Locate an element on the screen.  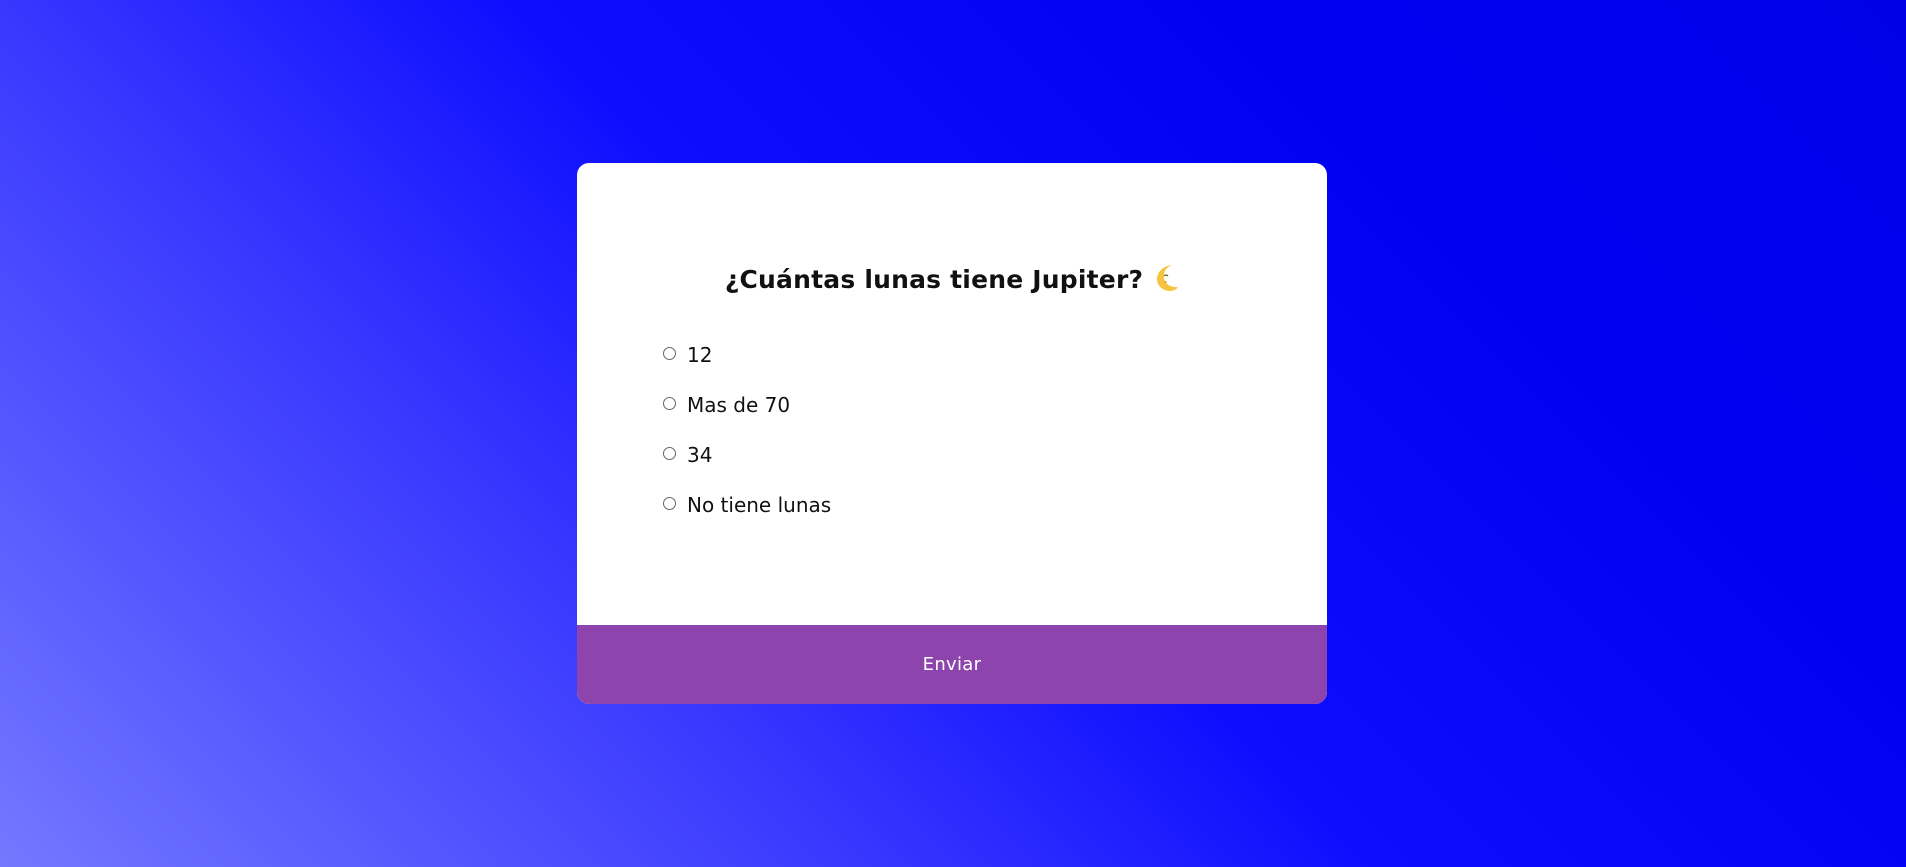
answer-option-no-tiene-lunas: No tiene lunas is located at coordinates (995, 505).